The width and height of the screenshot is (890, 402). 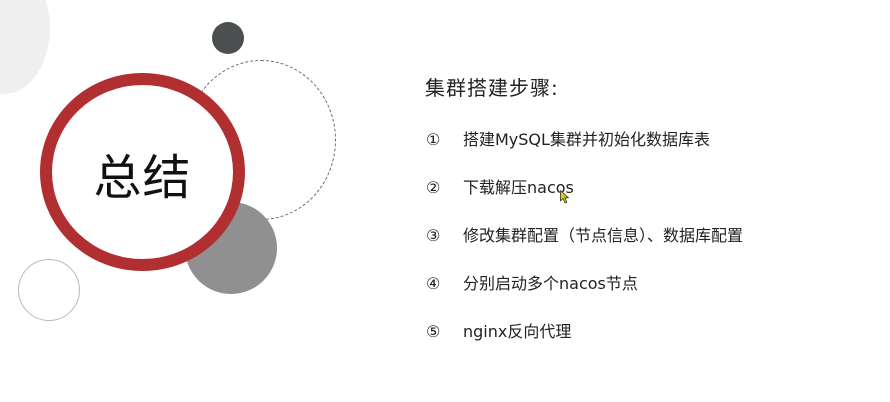 What do you see at coordinates (564, 197) in the screenshot?
I see `mouse-pointer-icon` at bounding box center [564, 197].